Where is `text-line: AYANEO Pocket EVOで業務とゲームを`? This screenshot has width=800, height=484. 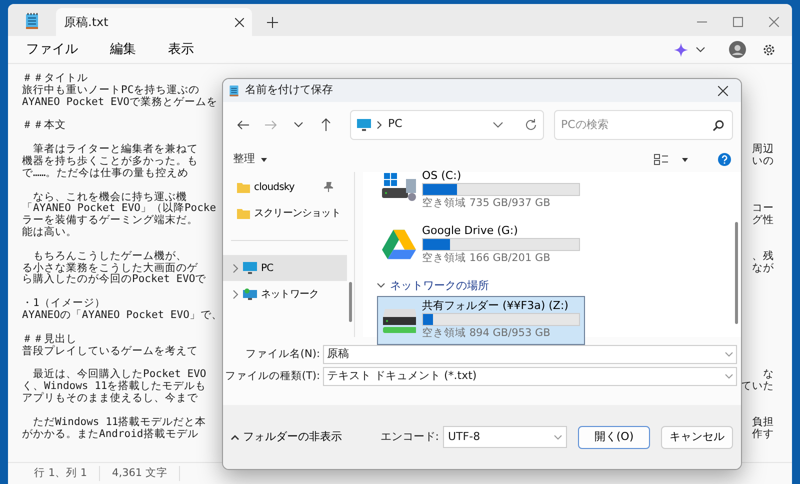
text-line: AYANEO Pocket EVOで業務とゲームを is located at coordinates (120, 102).